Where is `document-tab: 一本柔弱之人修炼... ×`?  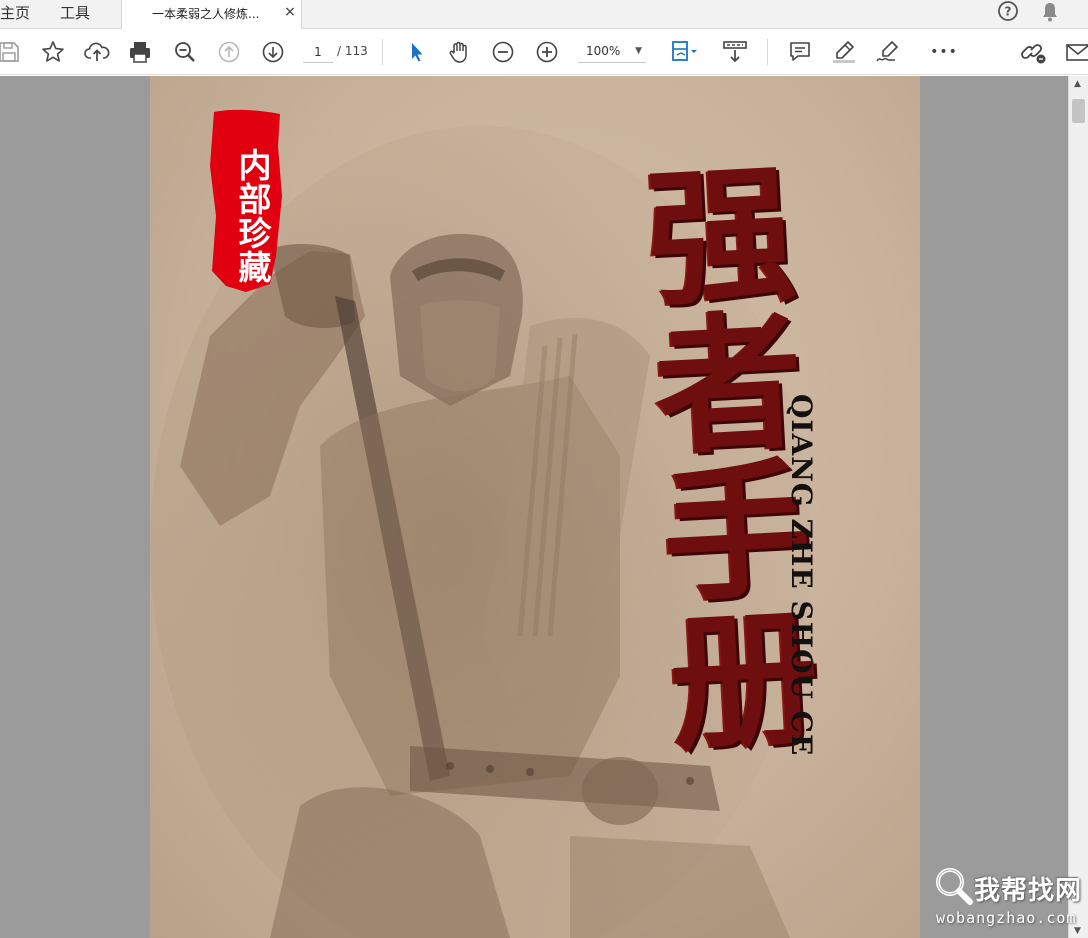
document-tab: 一本柔弱之人修炼... × is located at coordinates (211, 14).